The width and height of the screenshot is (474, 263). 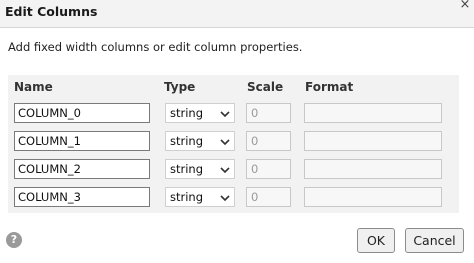 What do you see at coordinates (329, 87) in the screenshot?
I see `header-format: Format` at bounding box center [329, 87].